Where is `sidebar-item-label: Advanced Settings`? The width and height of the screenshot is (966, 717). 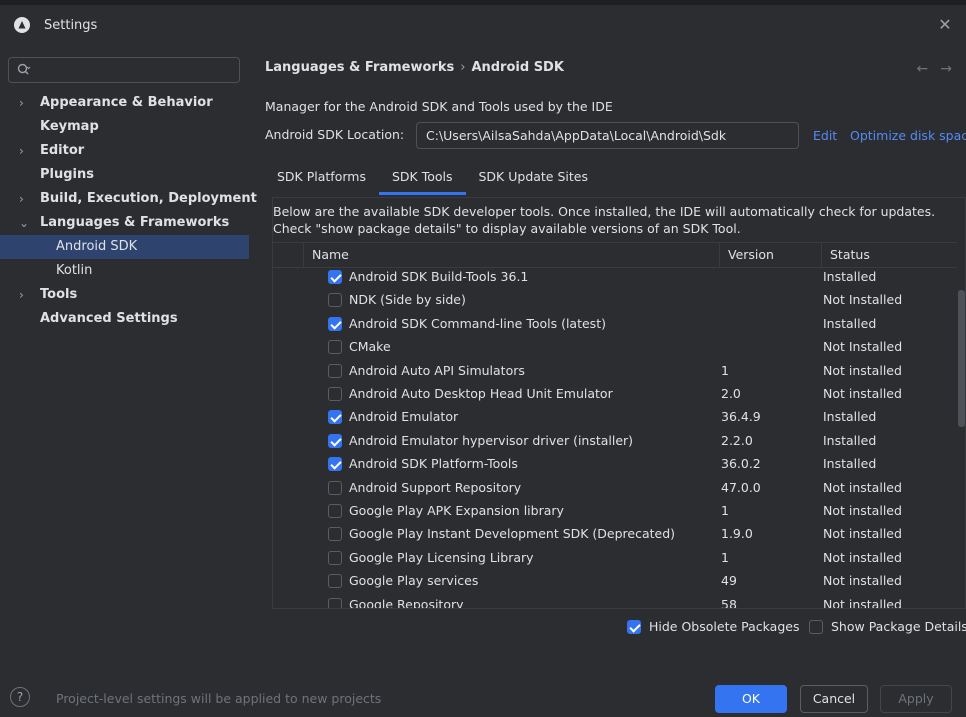
sidebar-item-label: Advanced Settings is located at coordinates (109, 318).